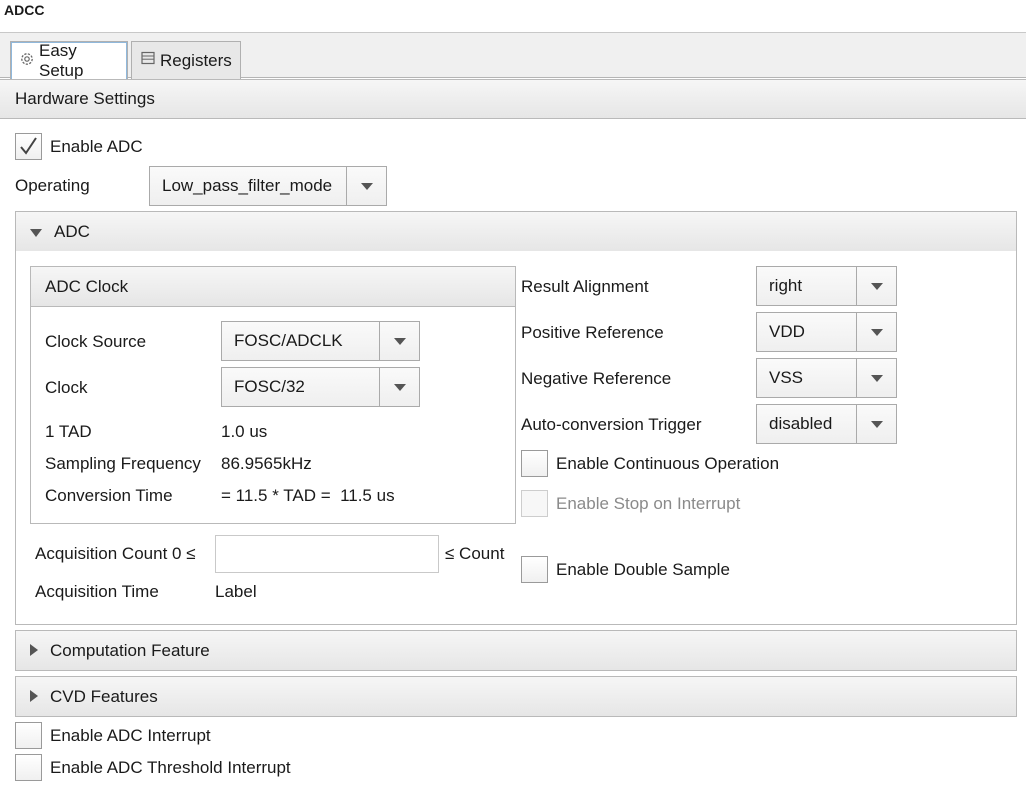 The height and width of the screenshot is (786, 1026). I want to click on adc-clock-header: ADC Clock, so click(273, 286).